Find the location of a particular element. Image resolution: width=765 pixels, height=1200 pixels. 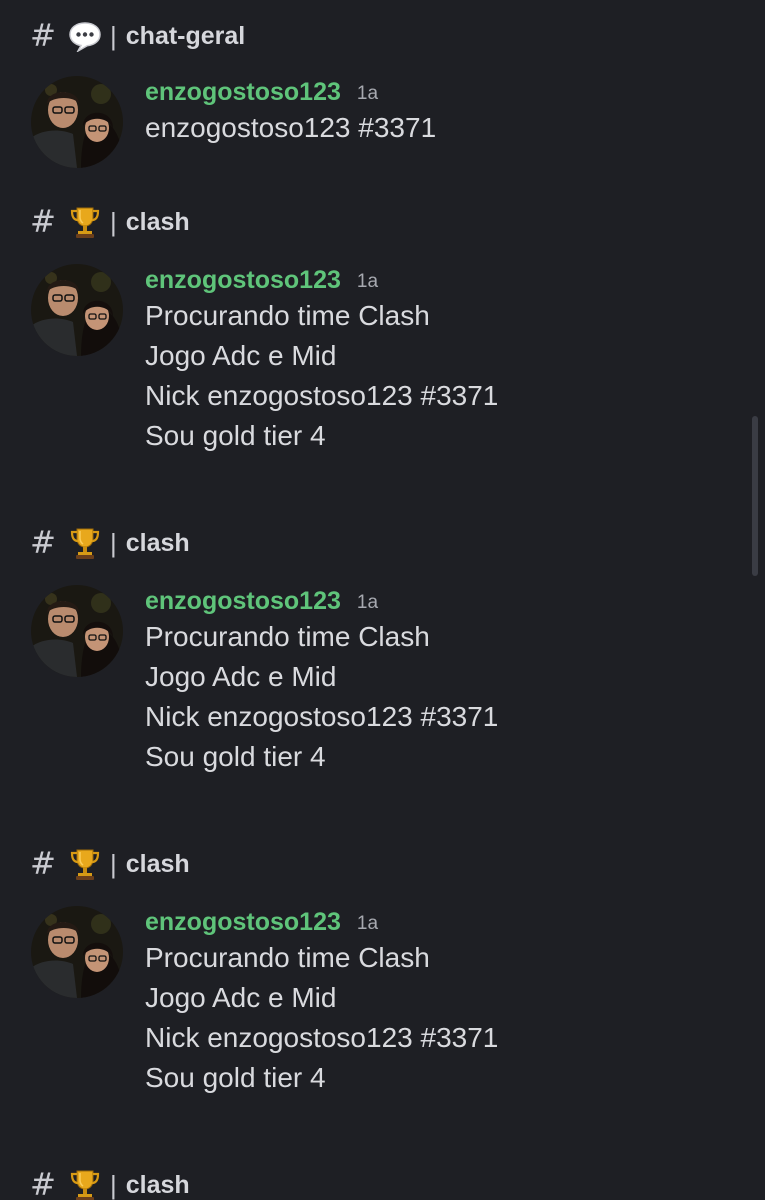

channel-link: # | chat-geral is located at coordinates (137, 36).